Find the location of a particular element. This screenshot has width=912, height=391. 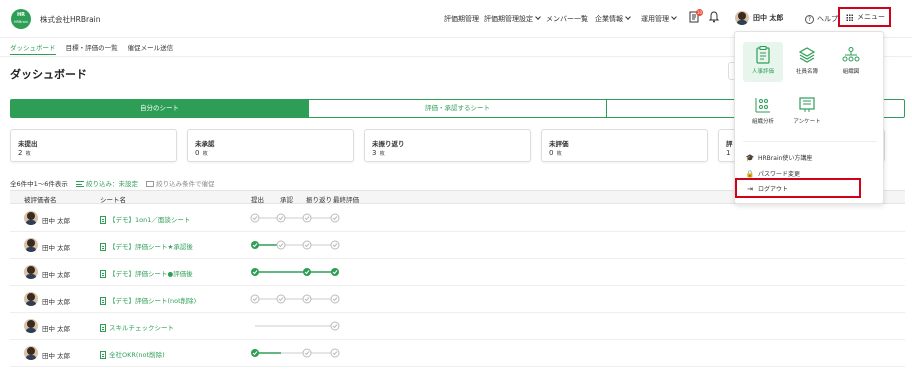

menu-app-evaluation: 人事評価 is located at coordinates (763, 62).